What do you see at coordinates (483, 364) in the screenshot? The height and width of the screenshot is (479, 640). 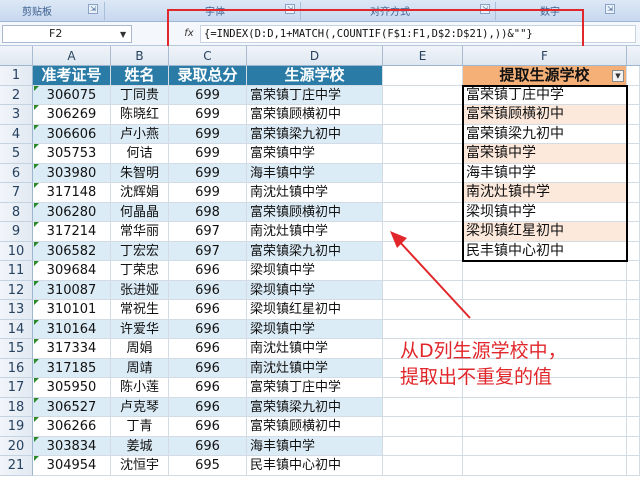 I see `annotation-note: 从D列生源学校中， 提取出不重复的值` at bounding box center [483, 364].